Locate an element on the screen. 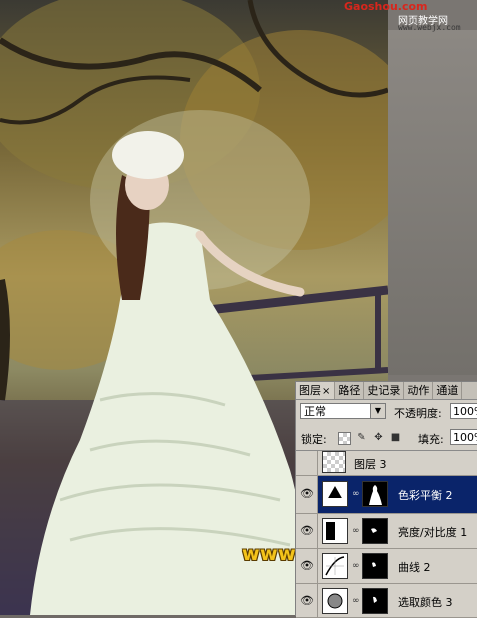 This screenshot has width=477, height=618. opacity-label: 不透明度: is located at coordinates (418, 413).